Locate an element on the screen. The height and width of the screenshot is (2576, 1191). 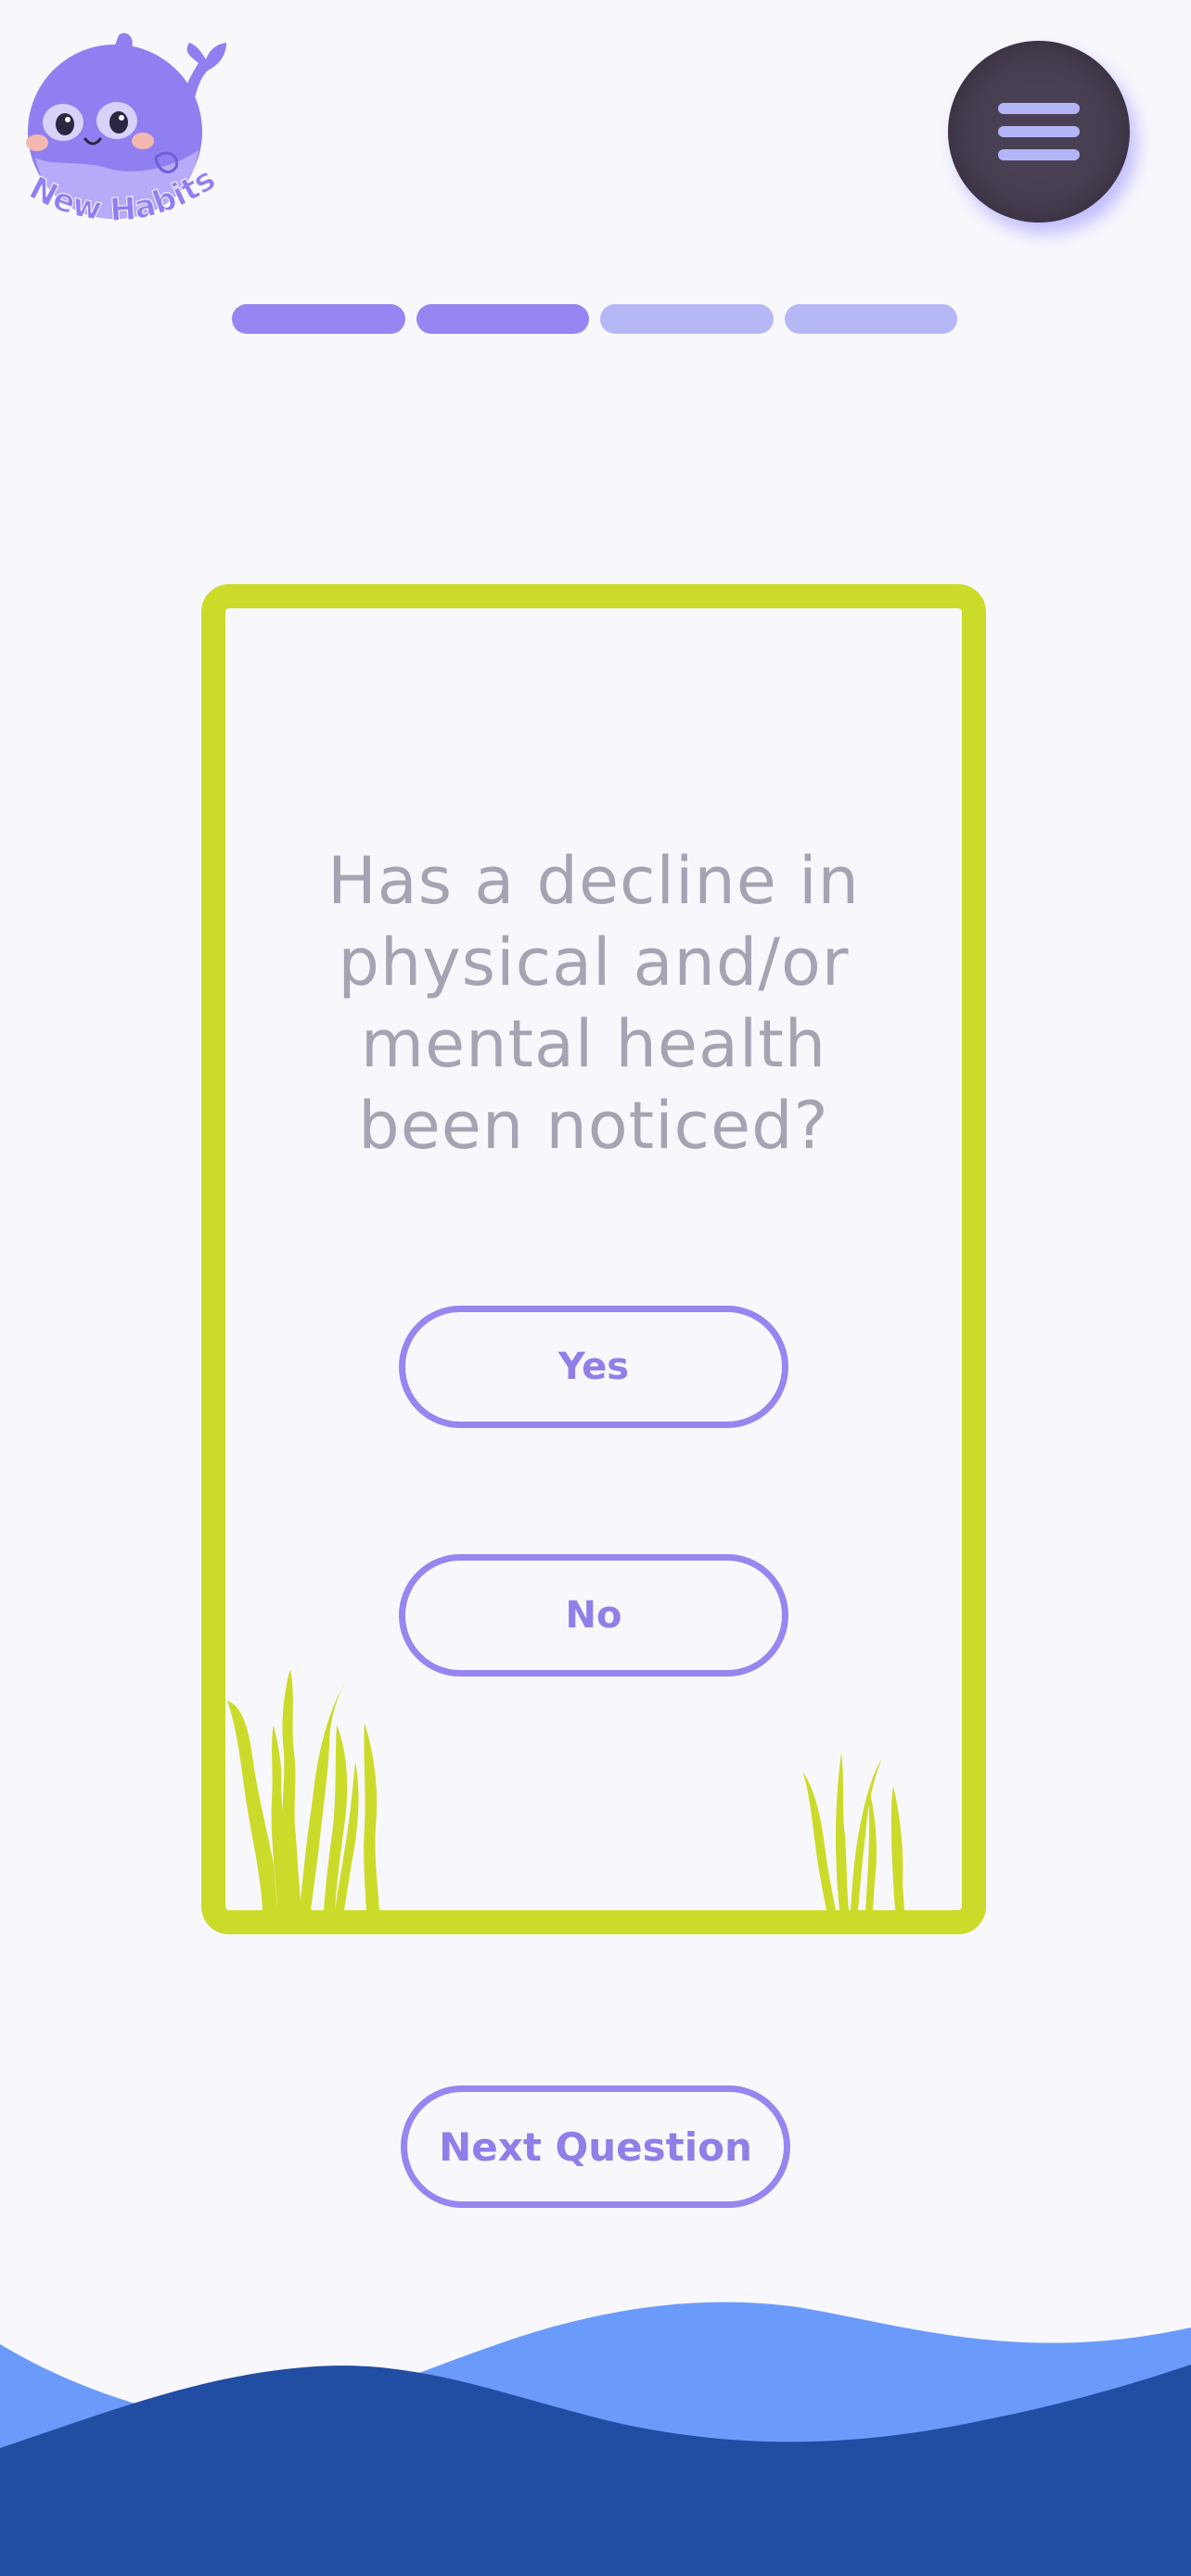
menu-button is located at coordinates (1039, 132).